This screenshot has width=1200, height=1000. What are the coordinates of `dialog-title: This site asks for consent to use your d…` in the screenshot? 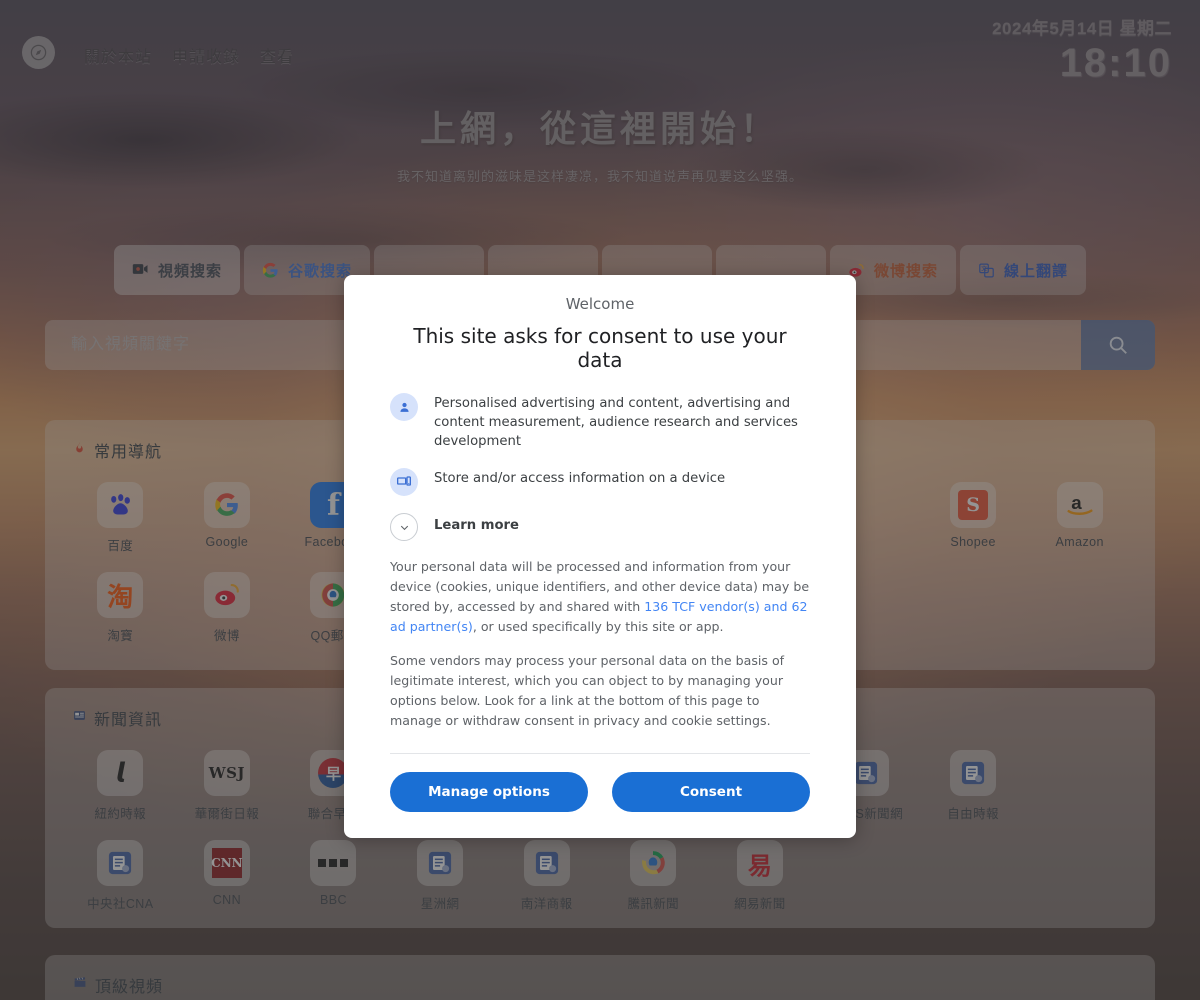 It's located at (600, 348).